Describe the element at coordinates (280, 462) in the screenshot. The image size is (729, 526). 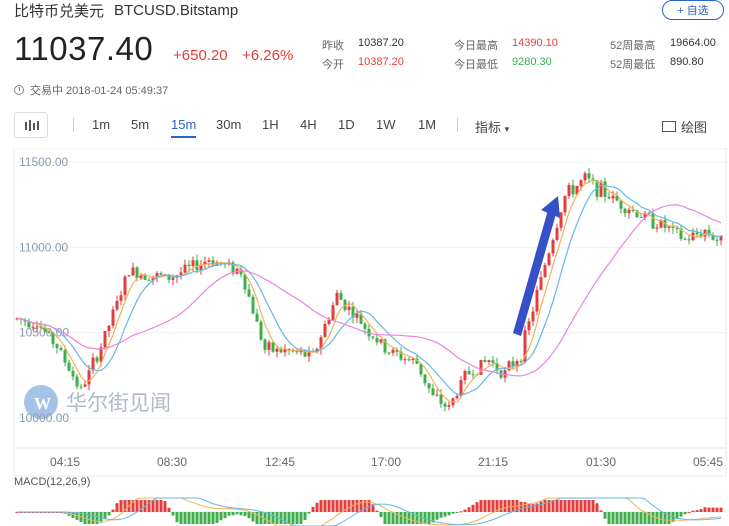
I see `x-tick-label: 12:45` at that location.